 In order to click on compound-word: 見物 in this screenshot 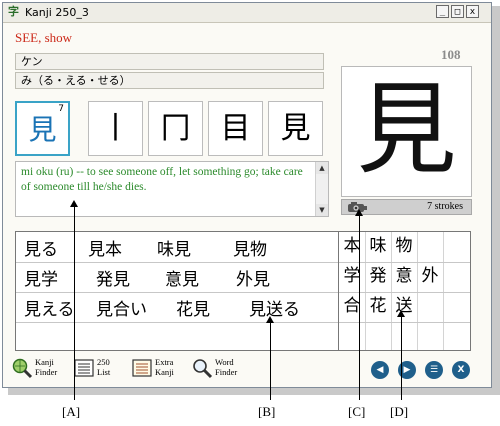, I will do `click(250, 247)`.